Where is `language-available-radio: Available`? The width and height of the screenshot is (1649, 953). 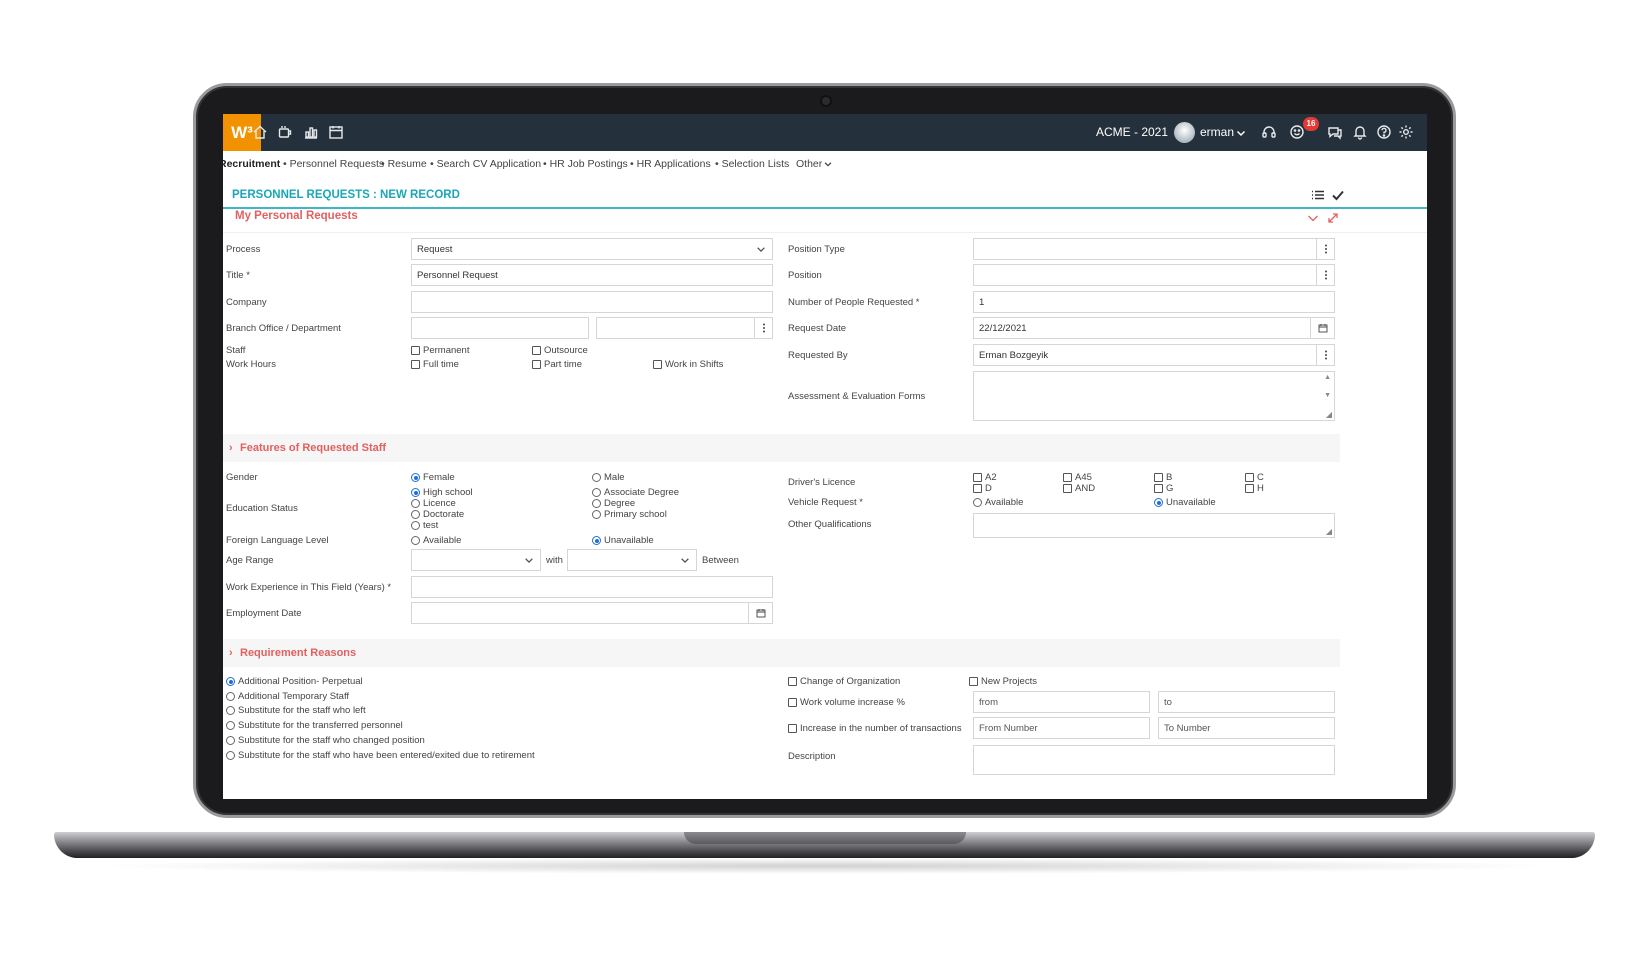
language-available-radio: Available is located at coordinates (436, 540).